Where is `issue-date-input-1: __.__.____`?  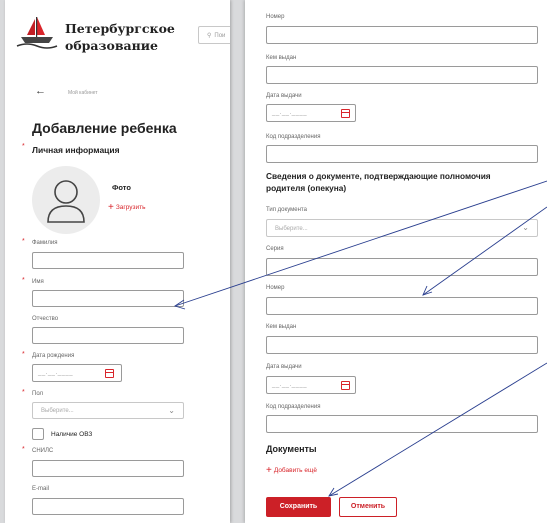
issue-date-input-1: __.__.____ is located at coordinates (311, 113).